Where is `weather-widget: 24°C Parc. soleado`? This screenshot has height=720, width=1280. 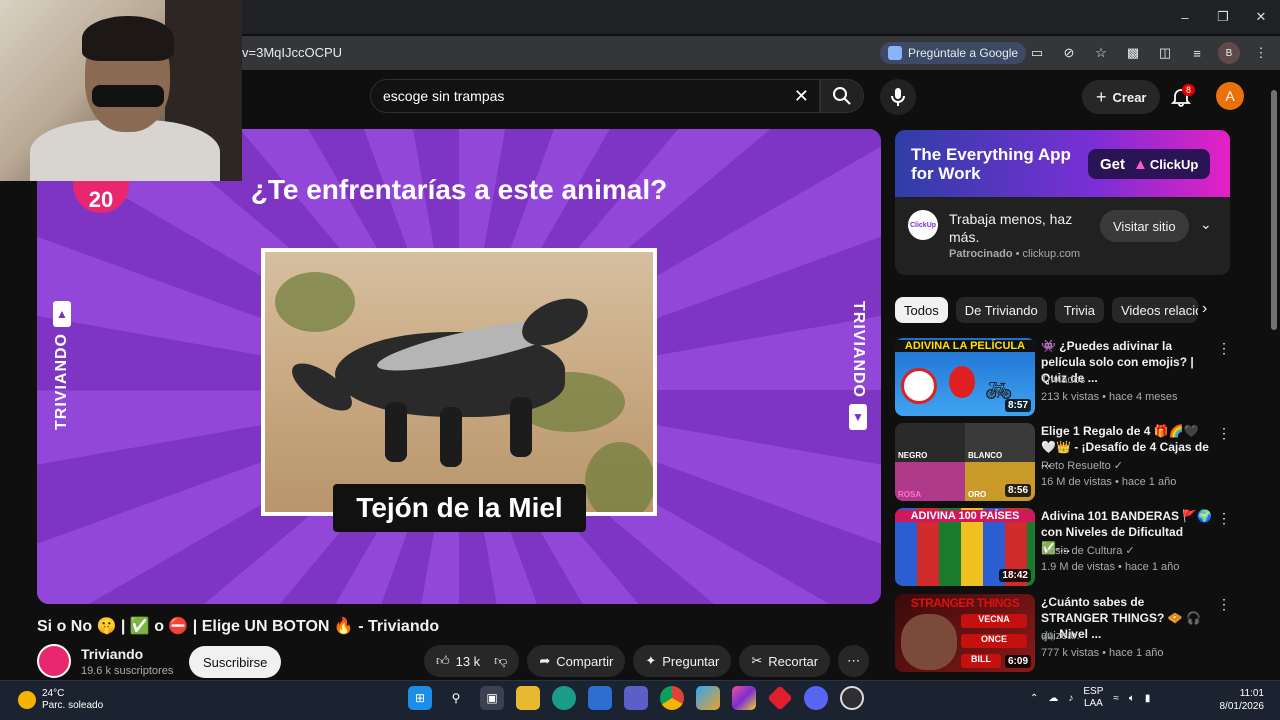 weather-widget: 24°C Parc. soleado is located at coordinates (60, 700).